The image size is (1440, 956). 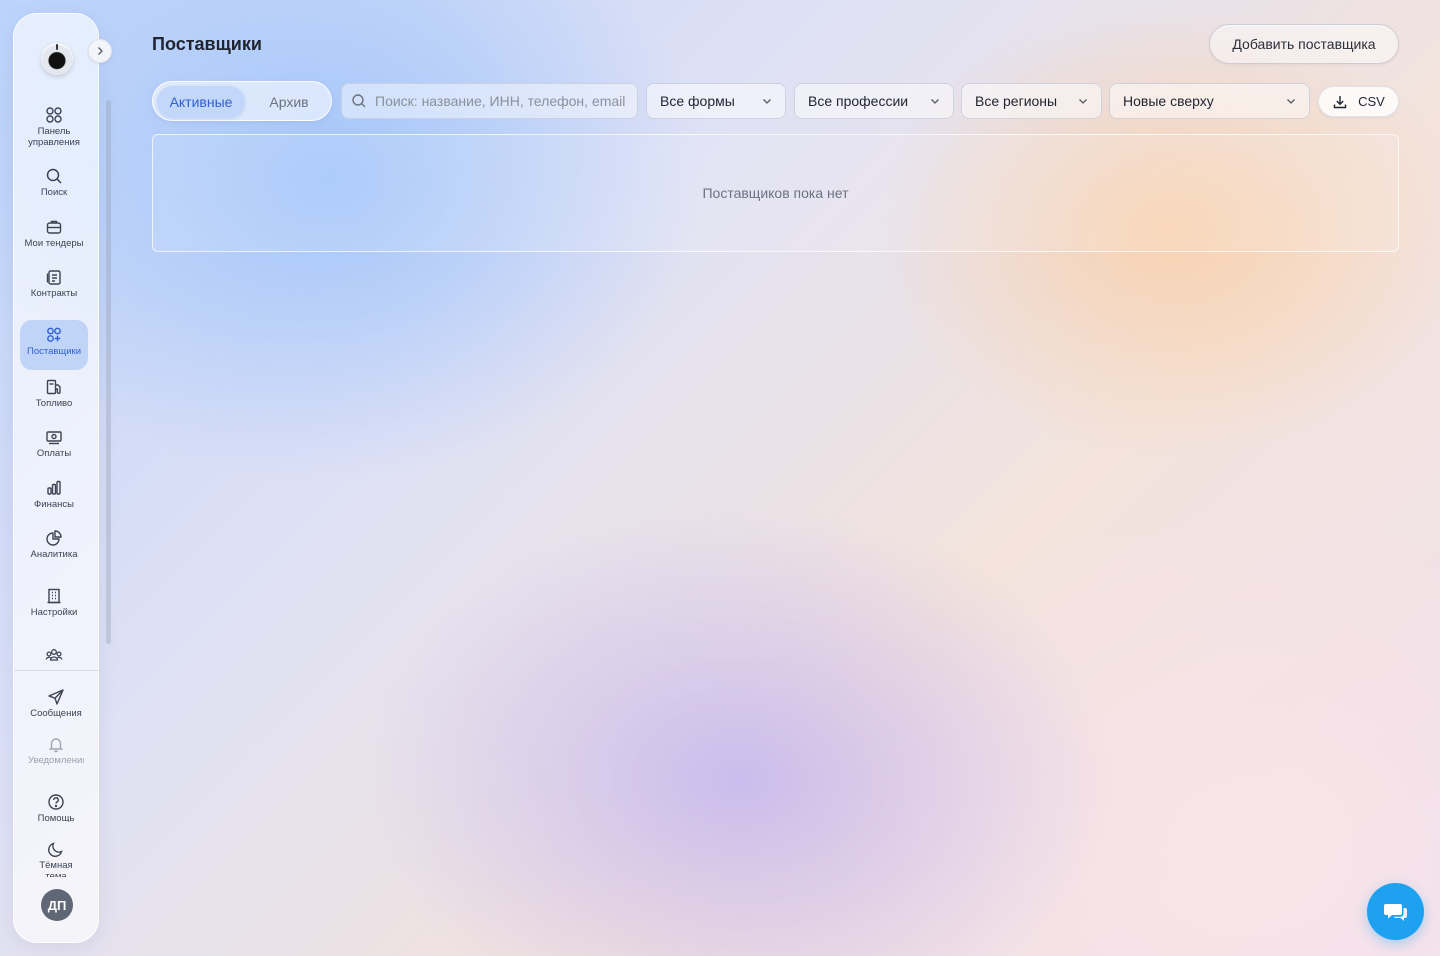 What do you see at coordinates (54, 137) in the screenshot?
I see `sidebar-item-label: Панель управления` at bounding box center [54, 137].